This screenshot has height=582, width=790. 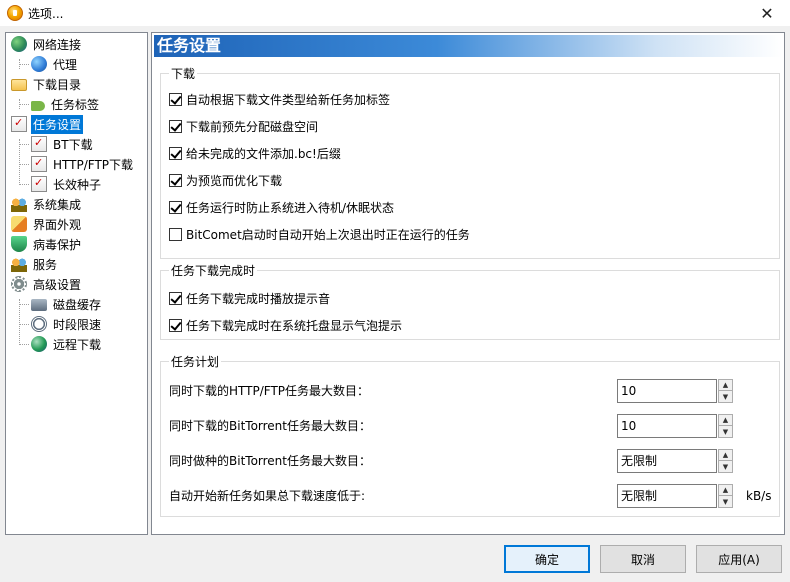 What do you see at coordinates (63, 144) in the screenshot?
I see `sidebar-item-bt-download: BT下载` at bounding box center [63, 144].